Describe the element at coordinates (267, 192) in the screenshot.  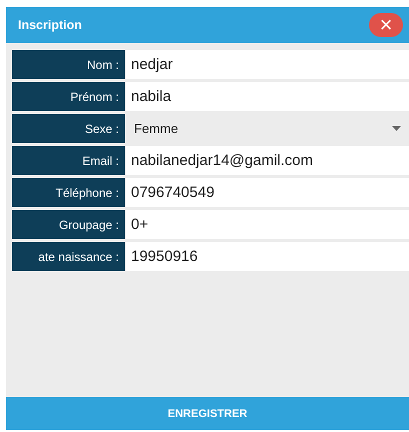
I see `input-field: 0796740549` at that location.